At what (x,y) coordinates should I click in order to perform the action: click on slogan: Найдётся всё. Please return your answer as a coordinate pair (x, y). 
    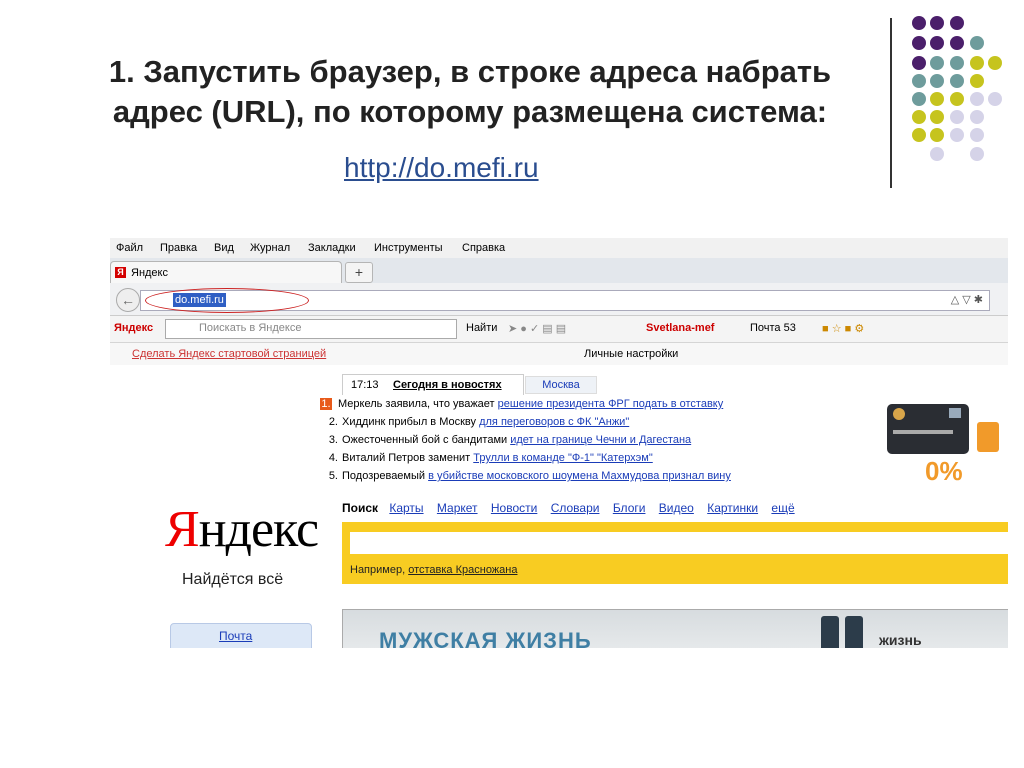
    Looking at the image, I should click on (233, 579).